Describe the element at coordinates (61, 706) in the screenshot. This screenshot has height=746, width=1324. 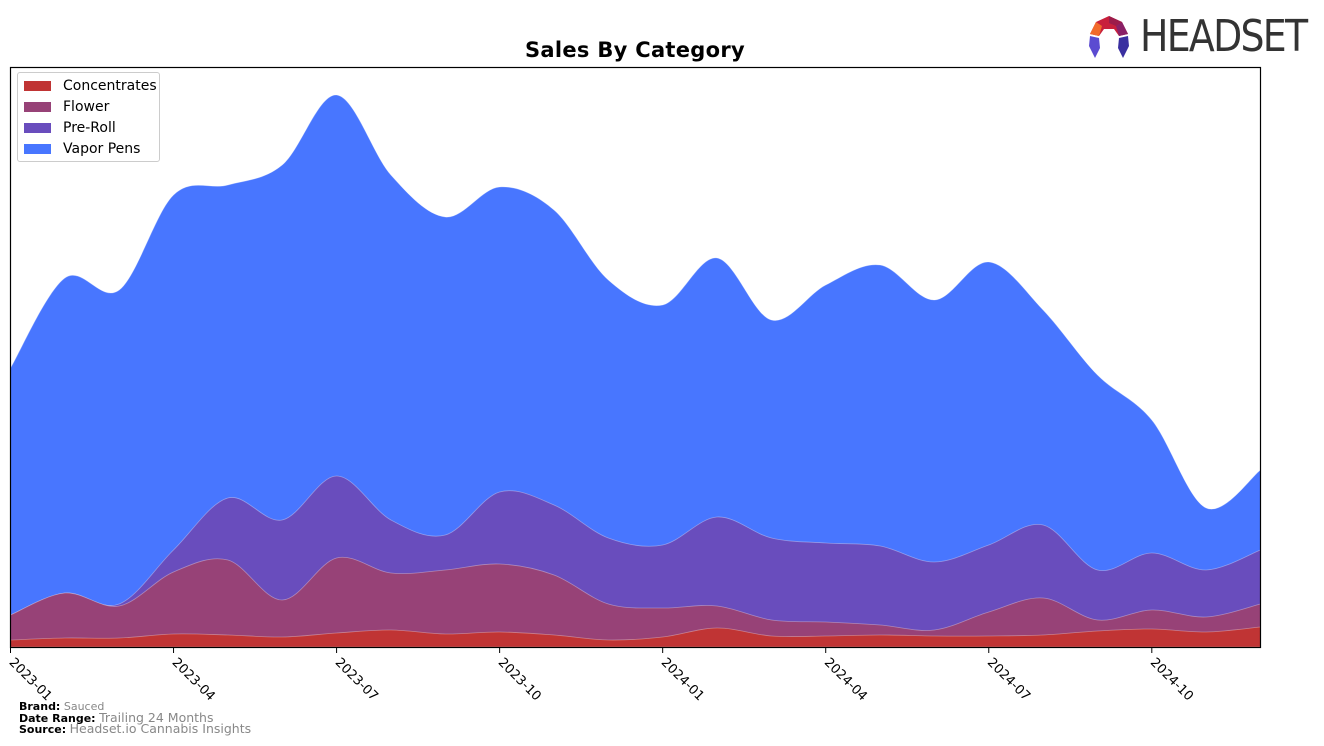
I see `footer-brand: Brand: Sauced` at that location.